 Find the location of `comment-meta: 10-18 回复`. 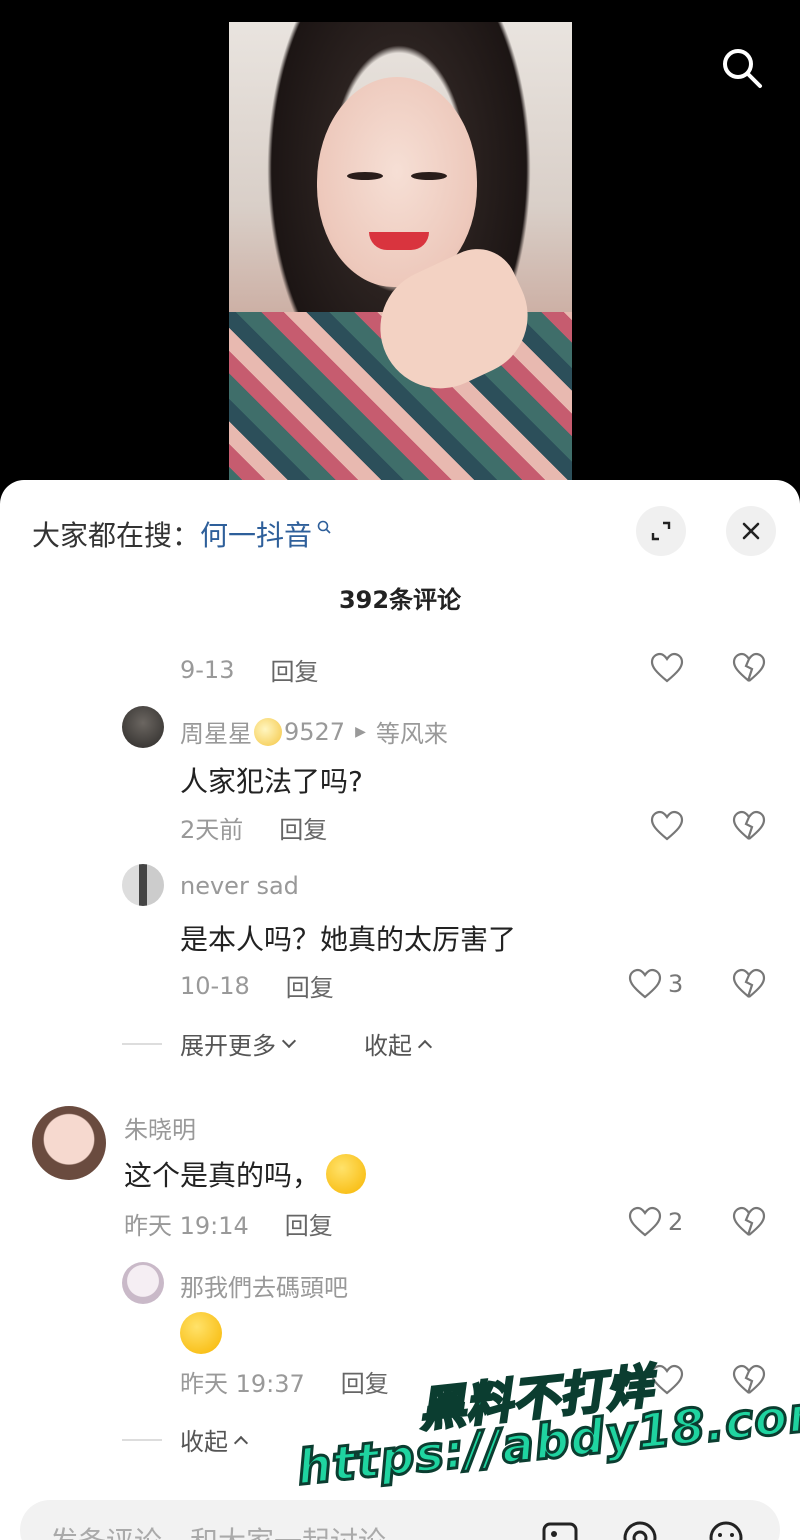

comment-meta: 10-18 回复 is located at coordinates (257, 985).